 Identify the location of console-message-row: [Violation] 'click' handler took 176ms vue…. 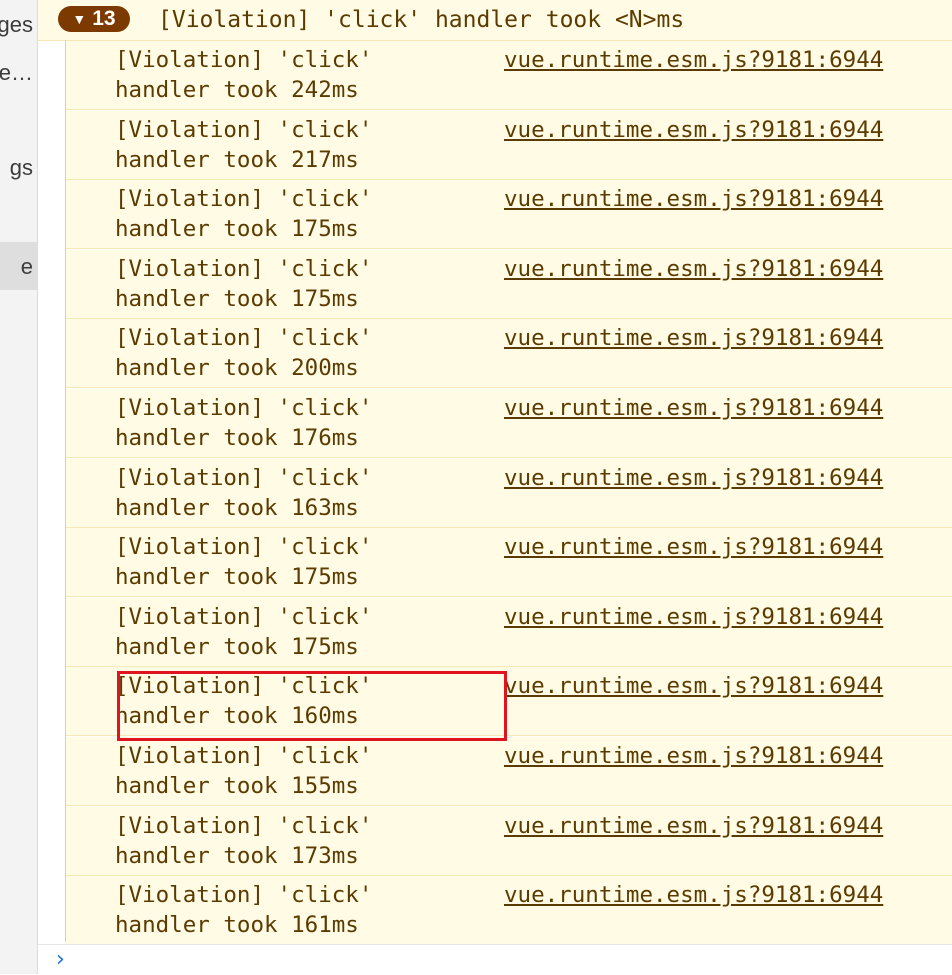
(509, 423).